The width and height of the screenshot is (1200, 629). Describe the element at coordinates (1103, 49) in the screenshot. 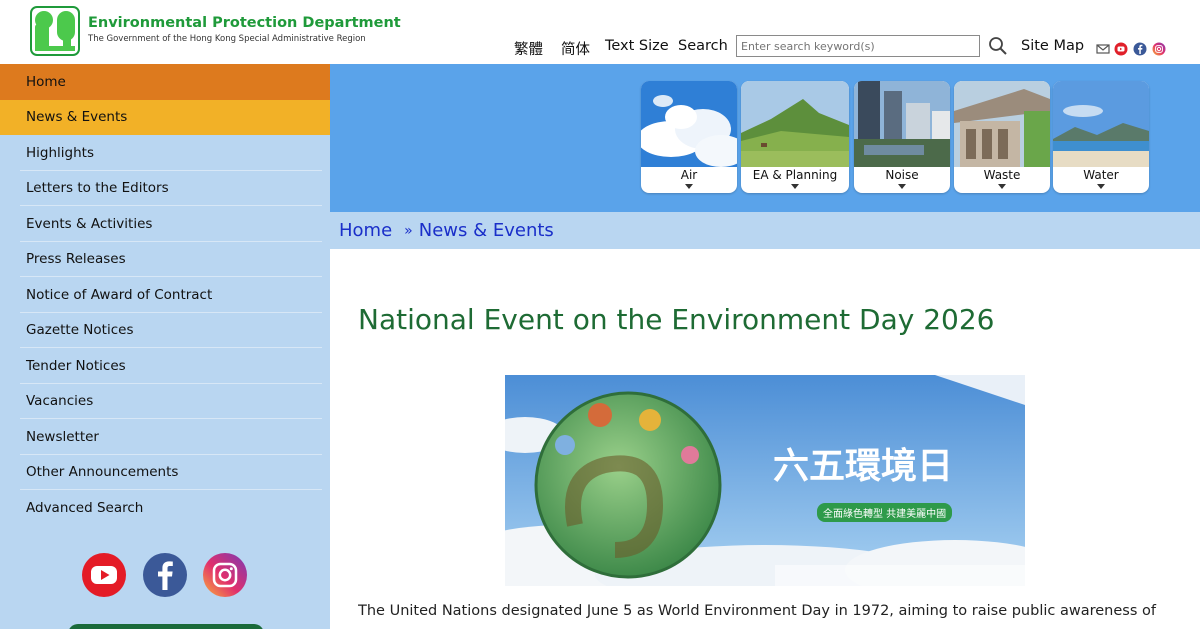

I see `mail-icon` at that location.